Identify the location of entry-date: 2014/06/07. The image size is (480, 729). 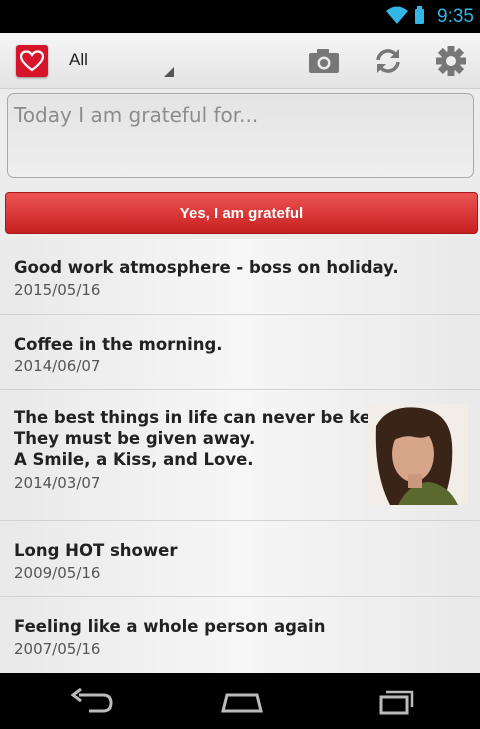
(57, 366).